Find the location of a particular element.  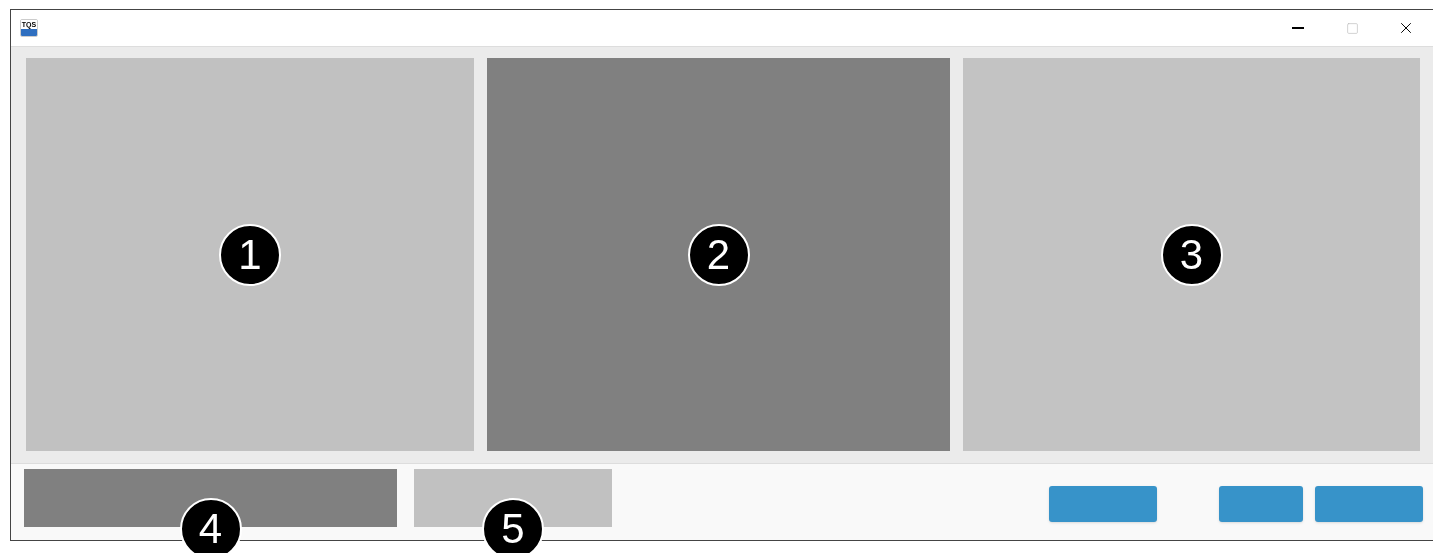

maximize-icon is located at coordinates (1352, 28).